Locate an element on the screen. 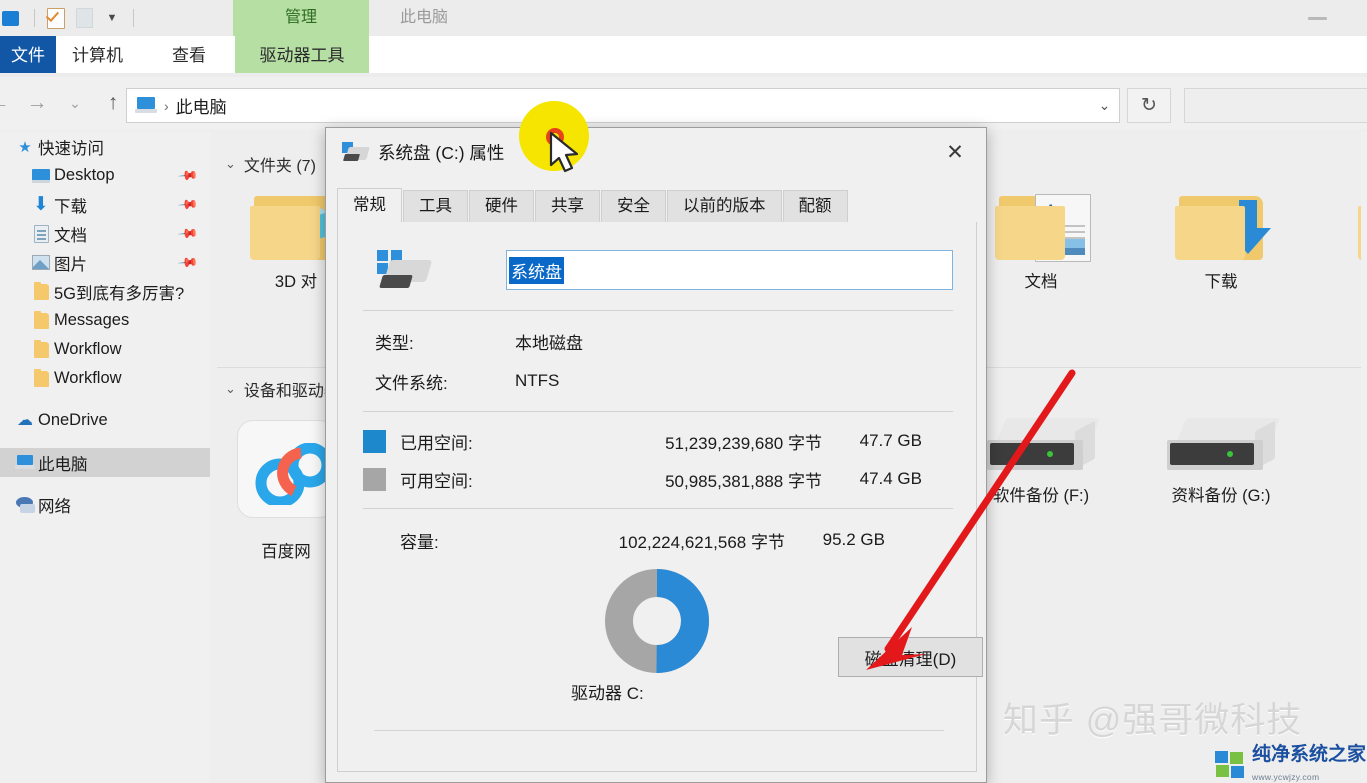 This screenshot has height=783, width=1367. list-item: 软件备份 (F:) is located at coordinates (1041, 459).